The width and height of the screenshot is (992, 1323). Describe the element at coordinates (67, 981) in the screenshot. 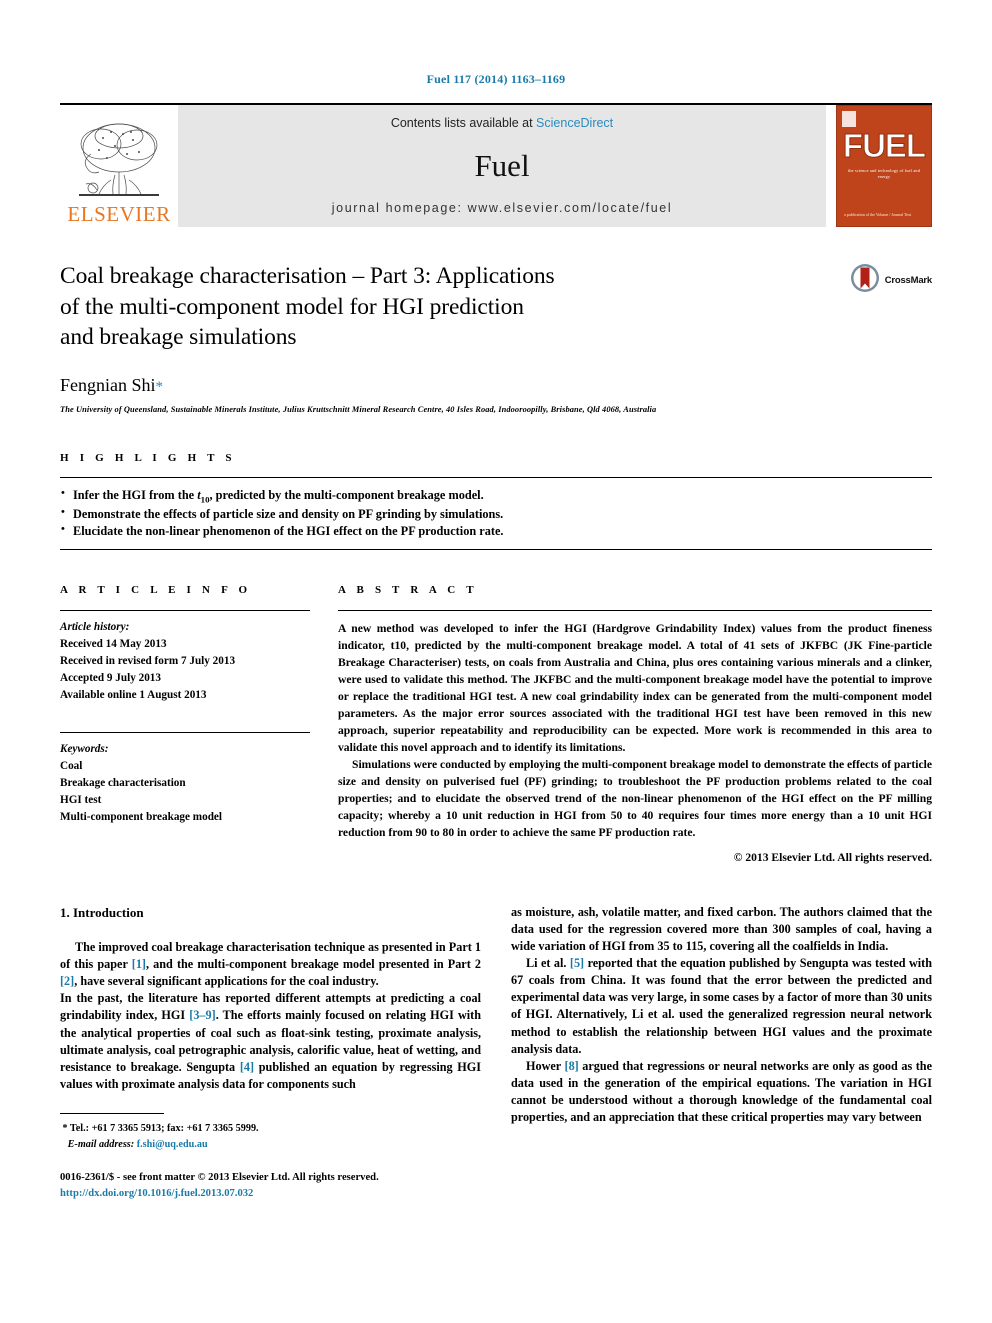

I see `citation-link: [2]` at that location.